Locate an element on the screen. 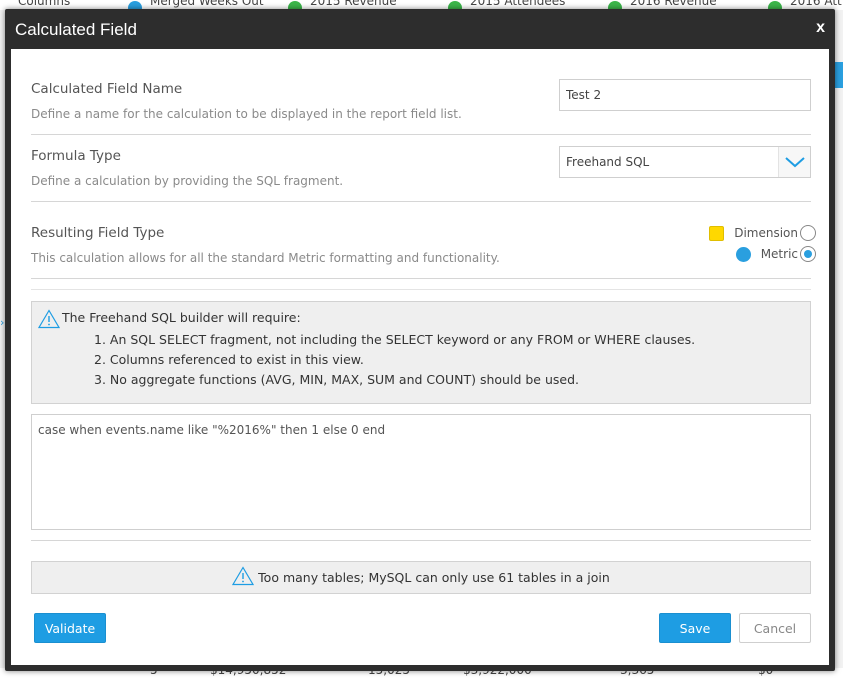 The height and width of the screenshot is (680, 843). requirements-heading: The Freehand SQL builder will require: is located at coordinates (181, 317).